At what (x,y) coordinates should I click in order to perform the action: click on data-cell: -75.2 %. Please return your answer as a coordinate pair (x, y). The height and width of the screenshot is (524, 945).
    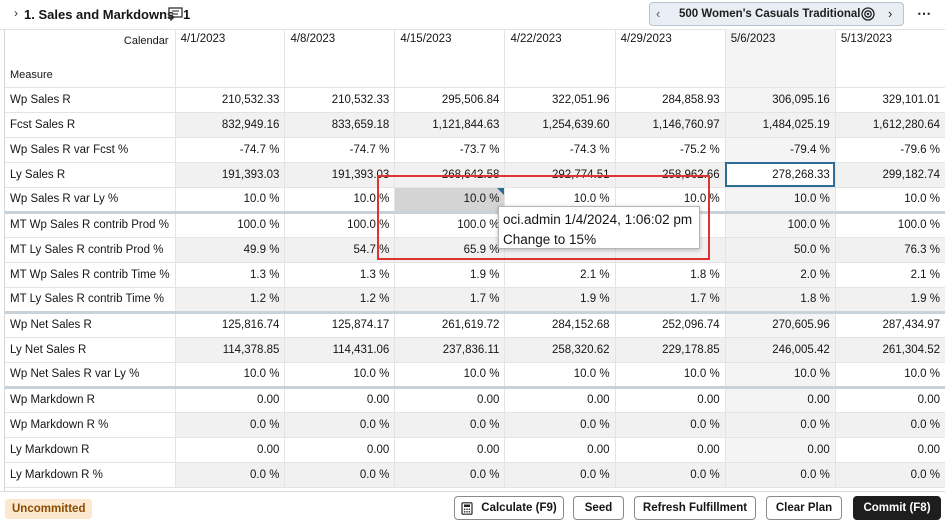
    Looking at the image, I should click on (670, 150).